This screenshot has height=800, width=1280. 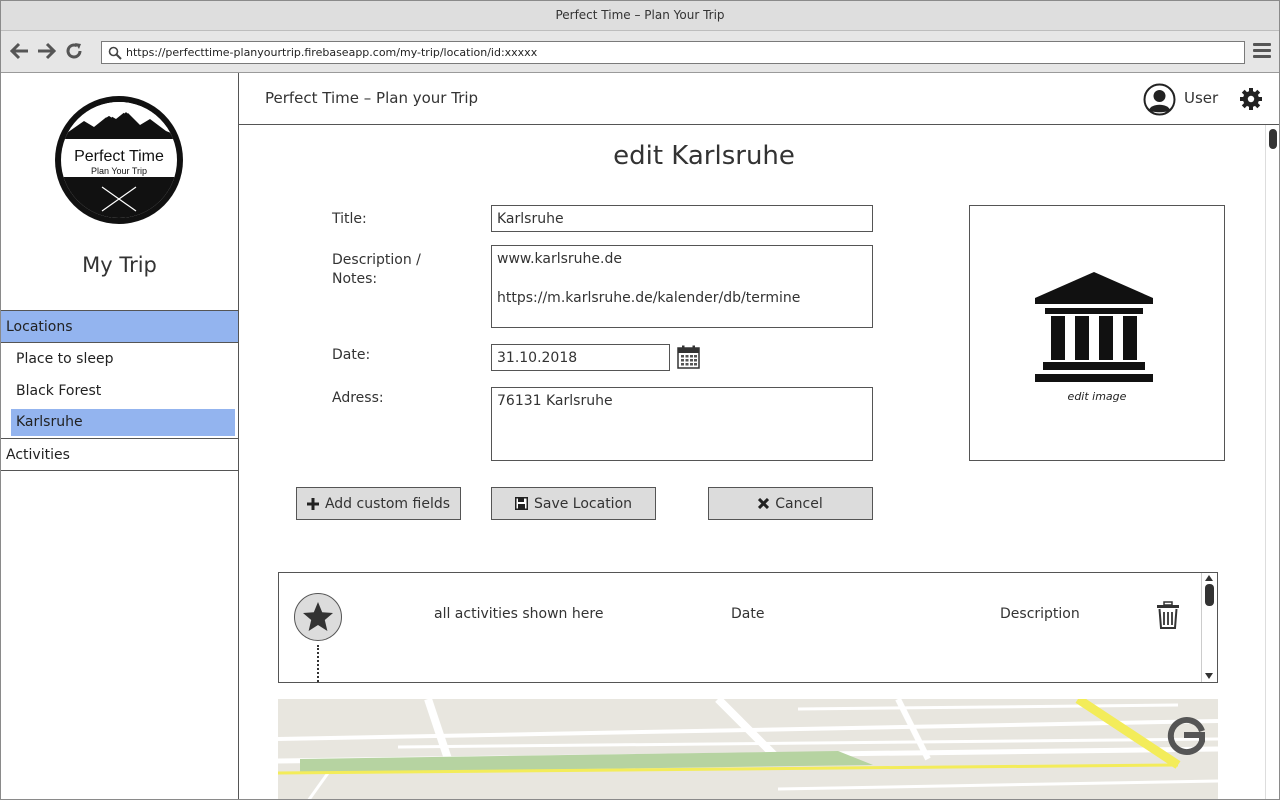 I want to click on logo-title: Perfect Time, so click(x=119, y=156).